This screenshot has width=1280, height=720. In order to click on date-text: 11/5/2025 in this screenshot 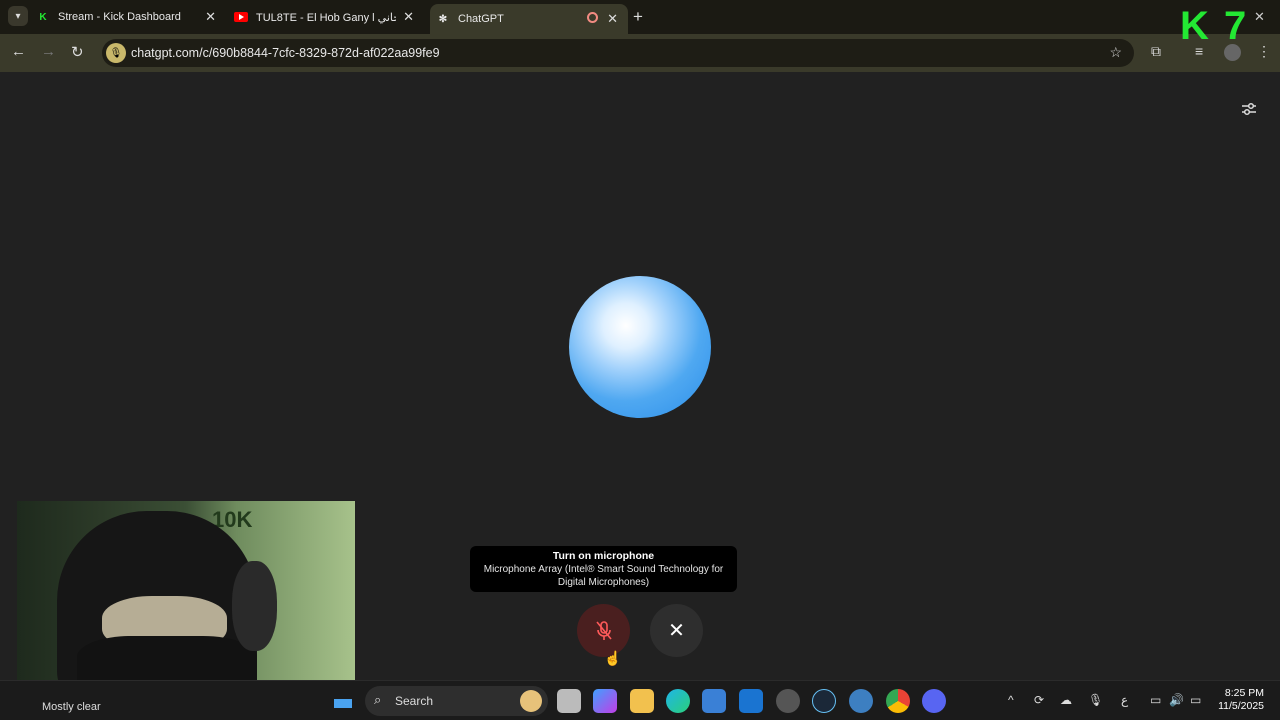, I will do `click(1241, 706)`.